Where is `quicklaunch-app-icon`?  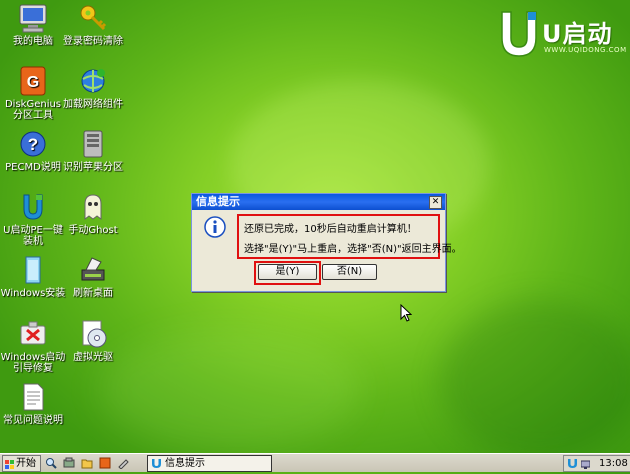 quicklaunch-app-icon is located at coordinates (105, 463).